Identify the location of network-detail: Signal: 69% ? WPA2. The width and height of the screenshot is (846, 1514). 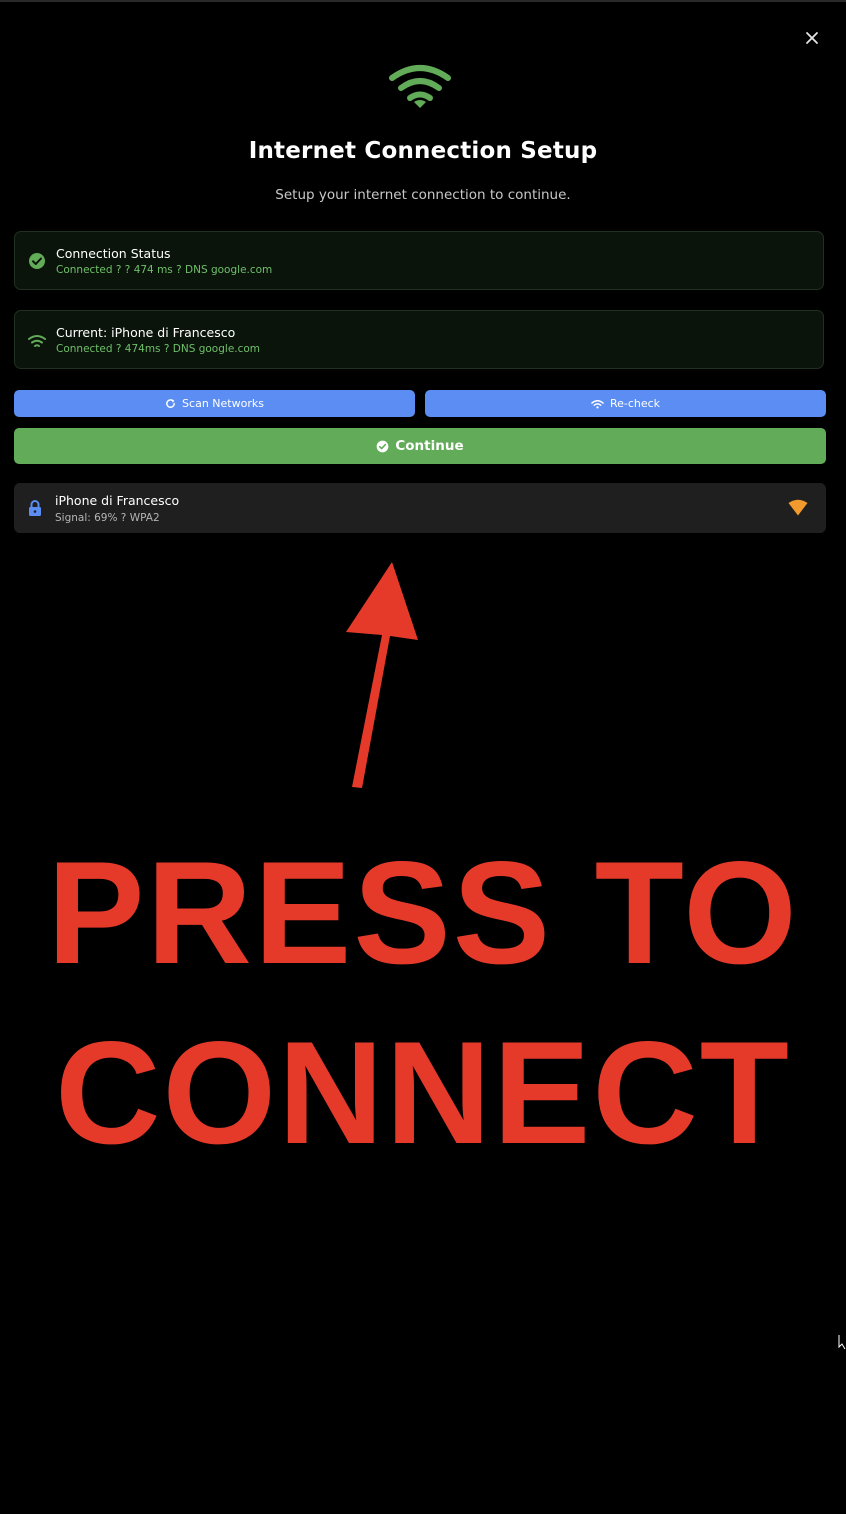
(107, 518).